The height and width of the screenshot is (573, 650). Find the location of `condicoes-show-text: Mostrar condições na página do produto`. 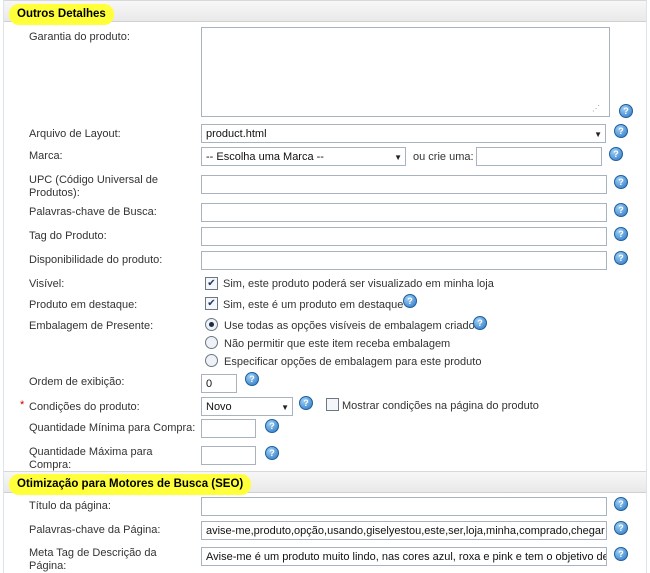

condicoes-show-text: Mostrar condições na página do produto is located at coordinates (440, 406).